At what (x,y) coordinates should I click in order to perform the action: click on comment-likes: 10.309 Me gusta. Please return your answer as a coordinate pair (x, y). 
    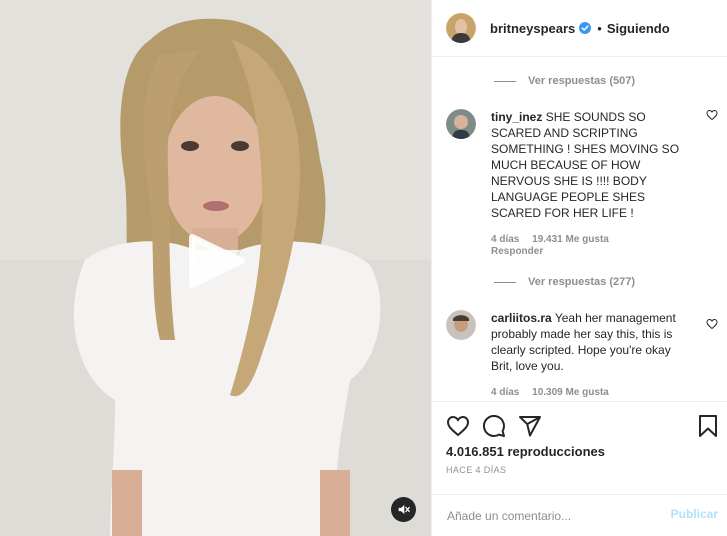
    Looking at the image, I should click on (570, 392).